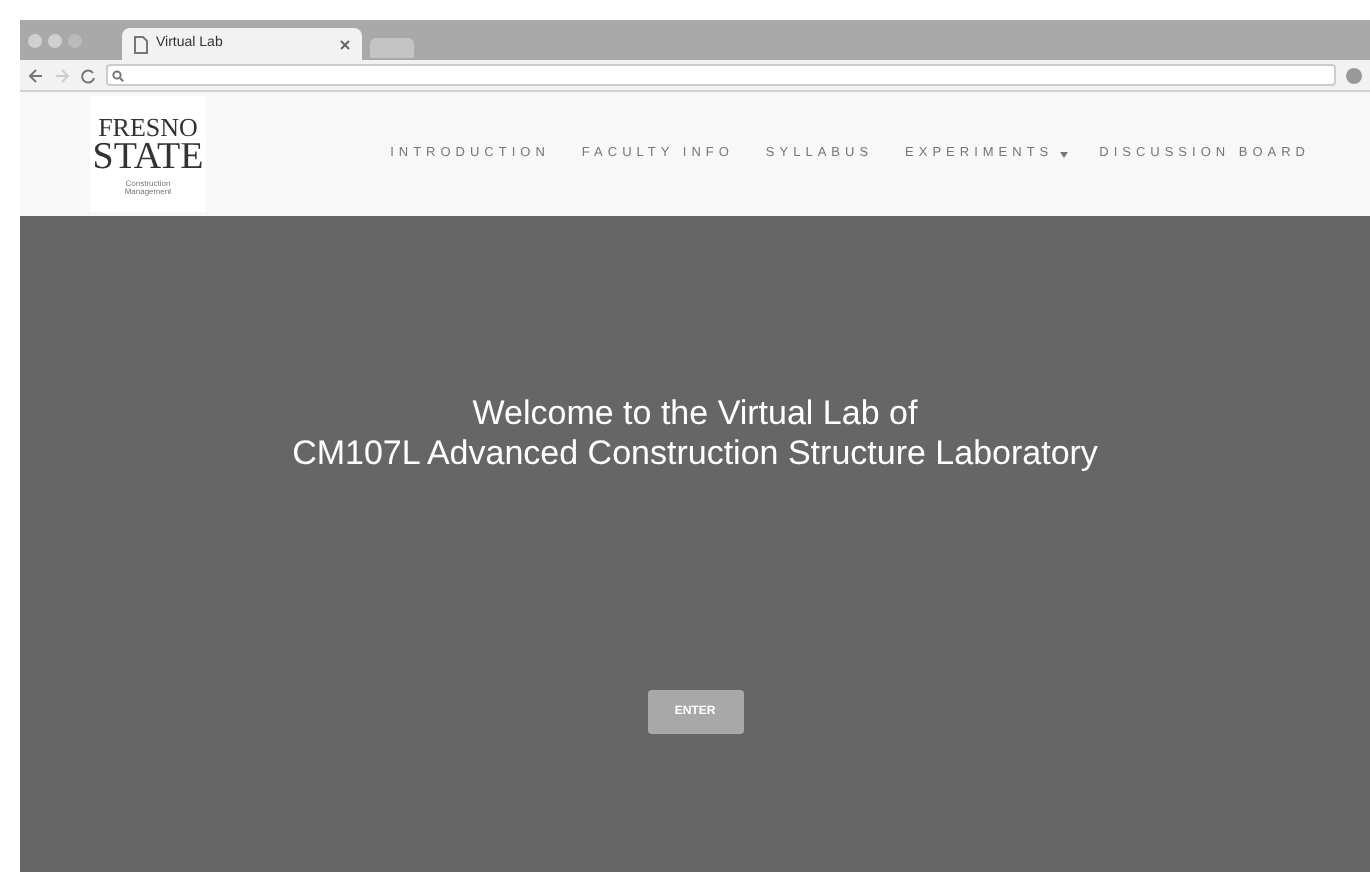 This screenshot has height=872, width=1370. I want to click on logo-text: STATE, so click(148, 156).